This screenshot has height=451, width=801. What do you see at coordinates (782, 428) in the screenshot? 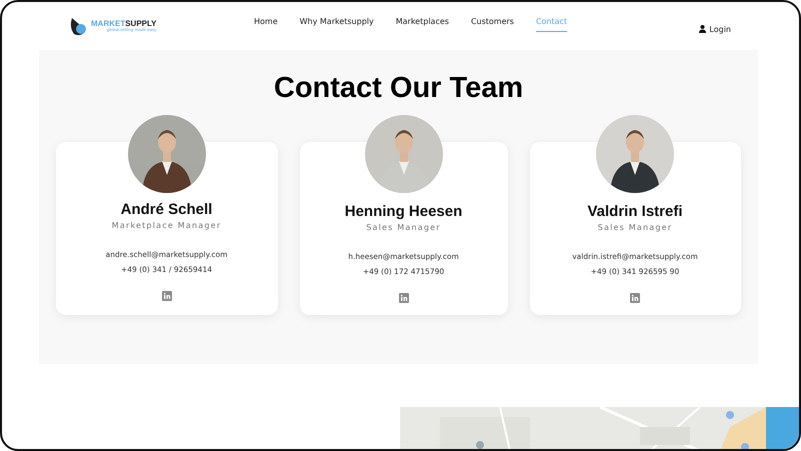
I see `side-panel` at bounding box center [782, 428].